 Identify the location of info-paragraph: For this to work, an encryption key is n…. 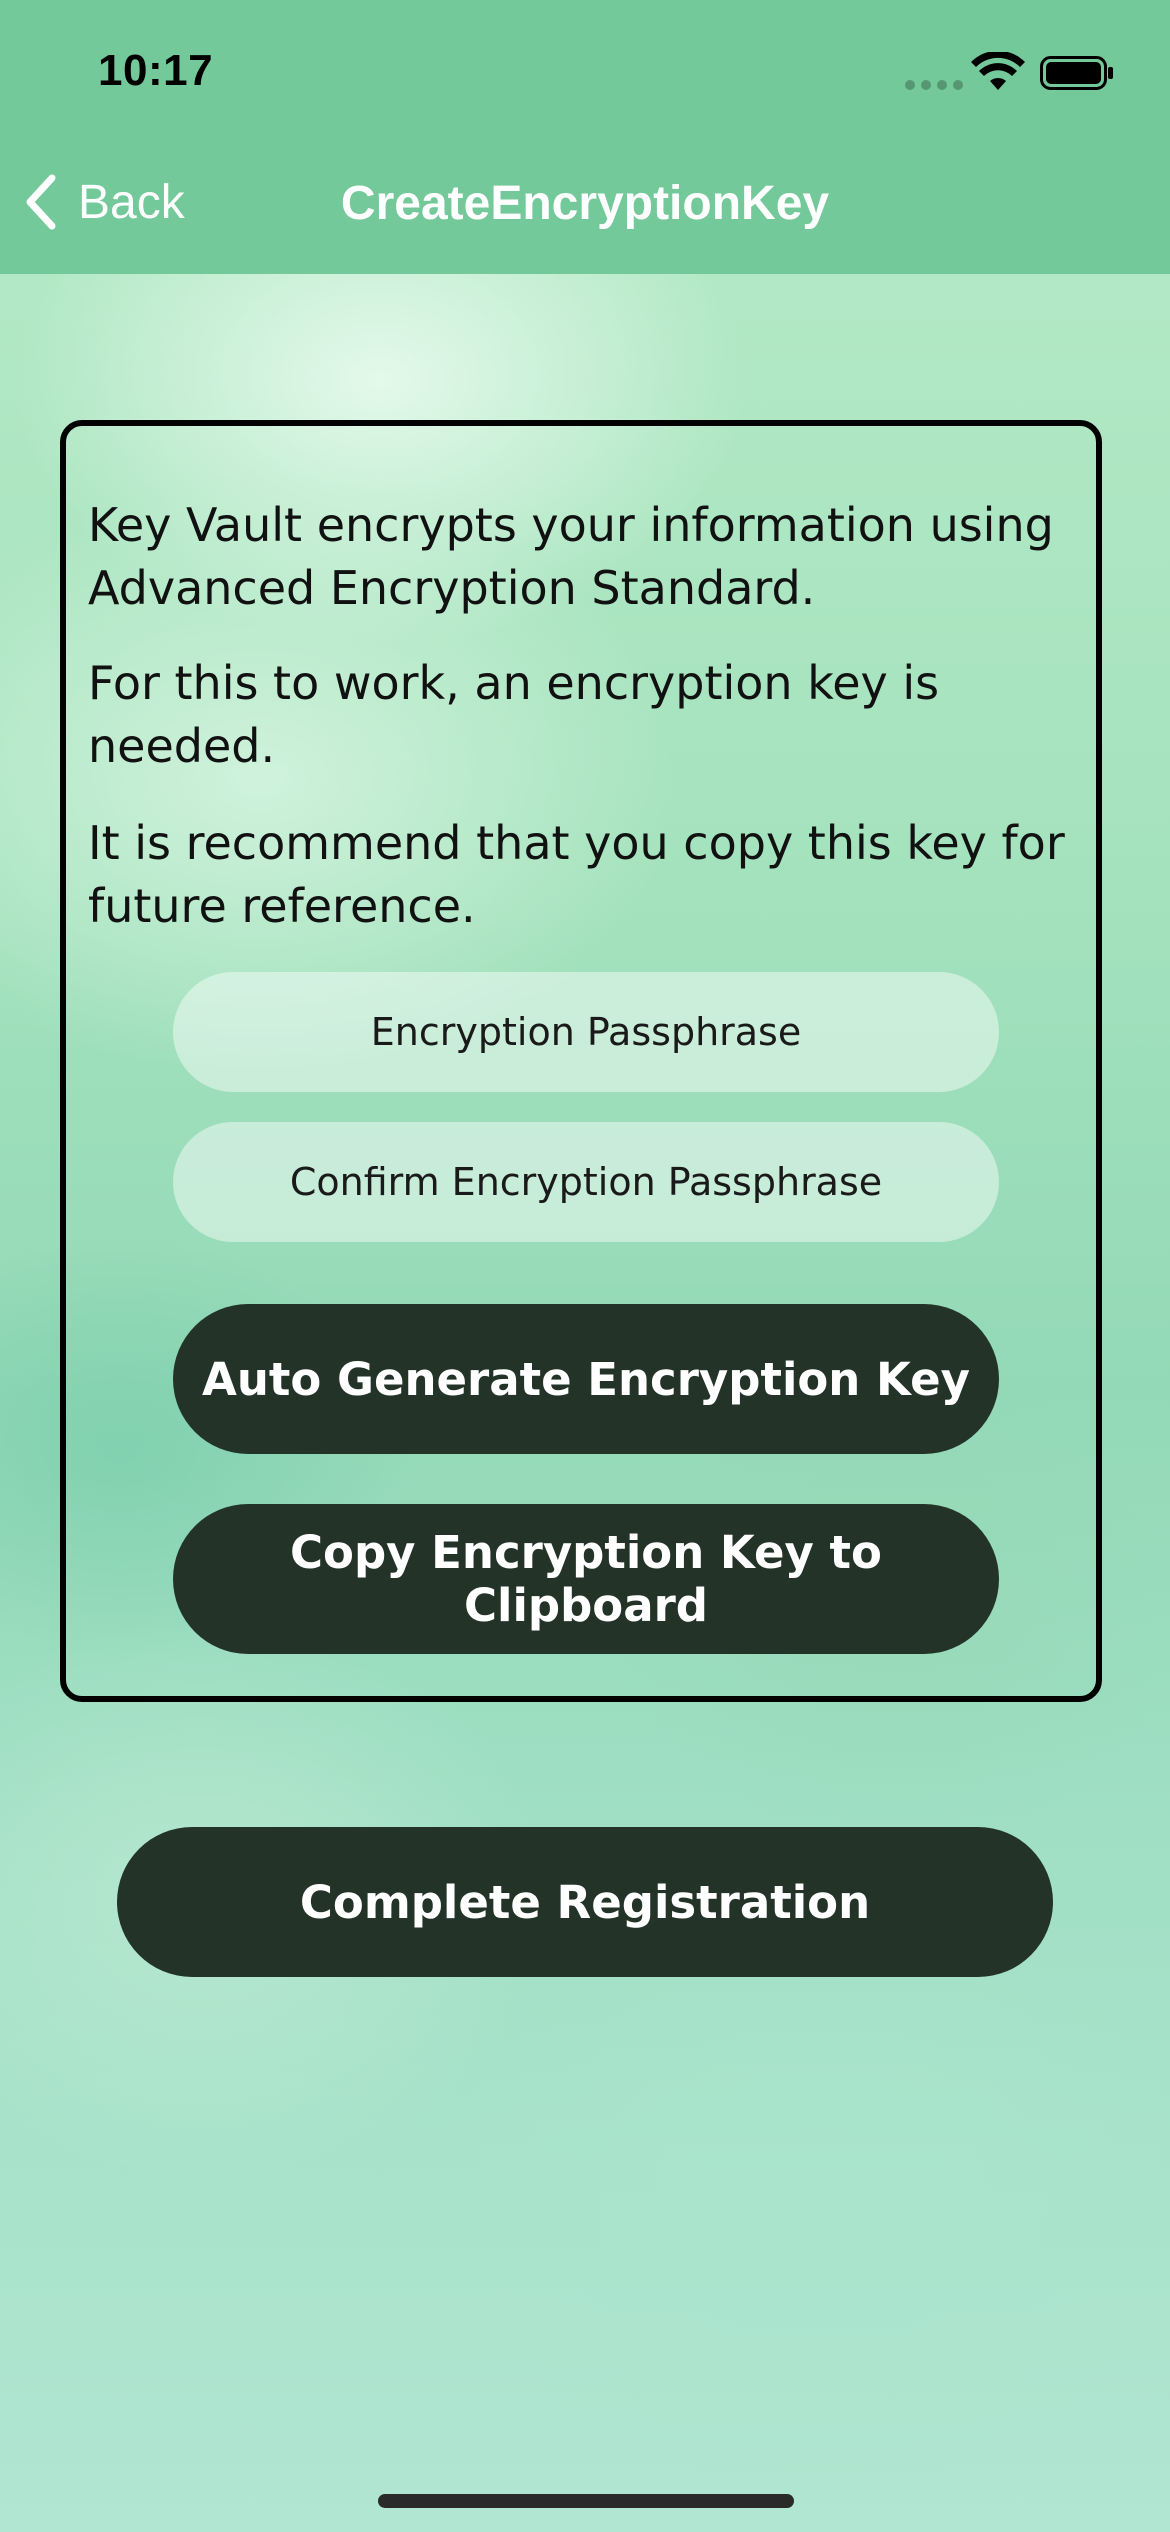
(514, 714).